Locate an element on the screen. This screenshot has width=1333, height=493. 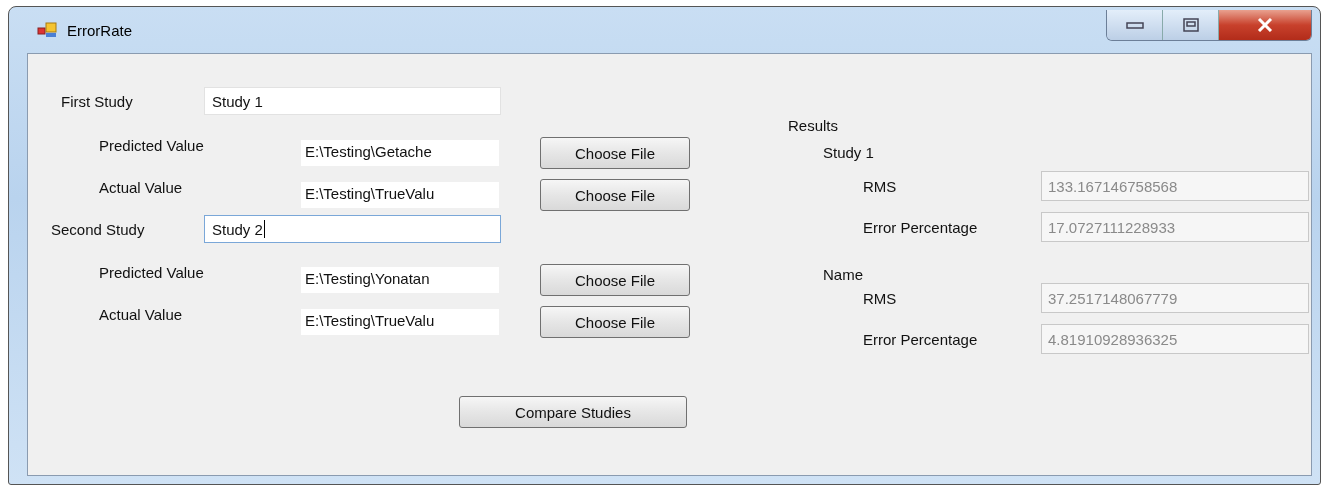
close-icon is located at coordinates (1265, 25).